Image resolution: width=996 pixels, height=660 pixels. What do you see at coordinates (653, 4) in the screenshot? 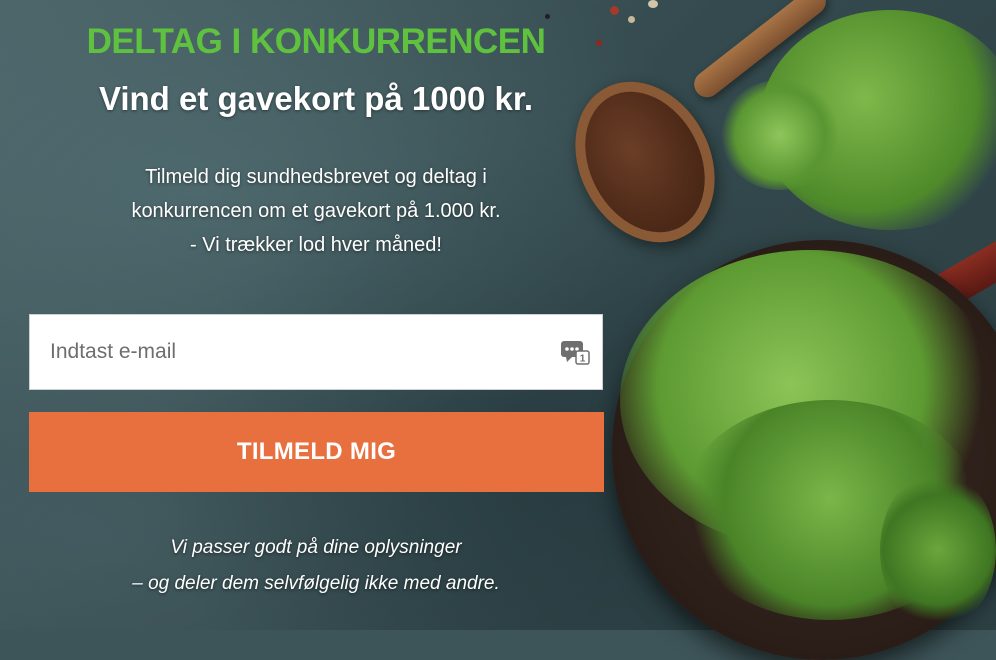
I see `peppercorn` at bounding box center [653, 4].